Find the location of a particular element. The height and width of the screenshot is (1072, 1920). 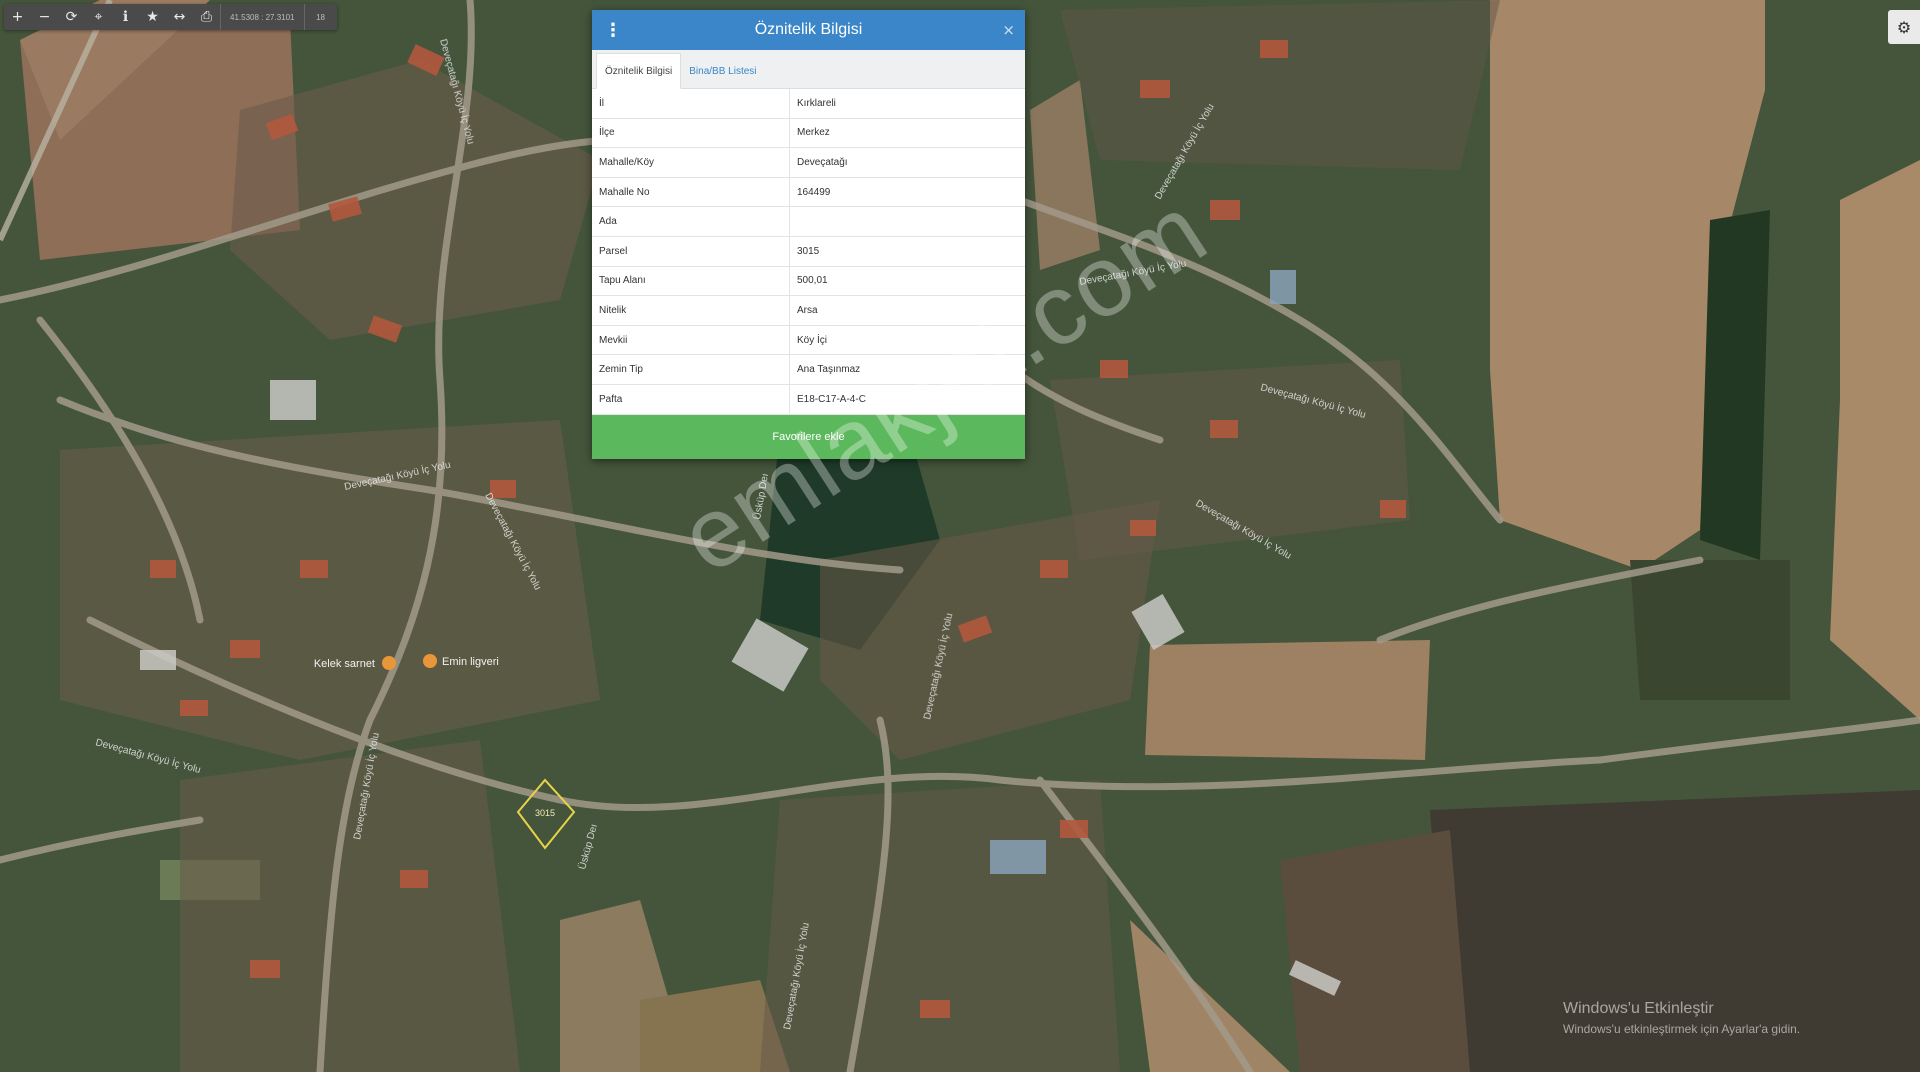

attribute-key: İlçe is located at coordinates (691, 133).